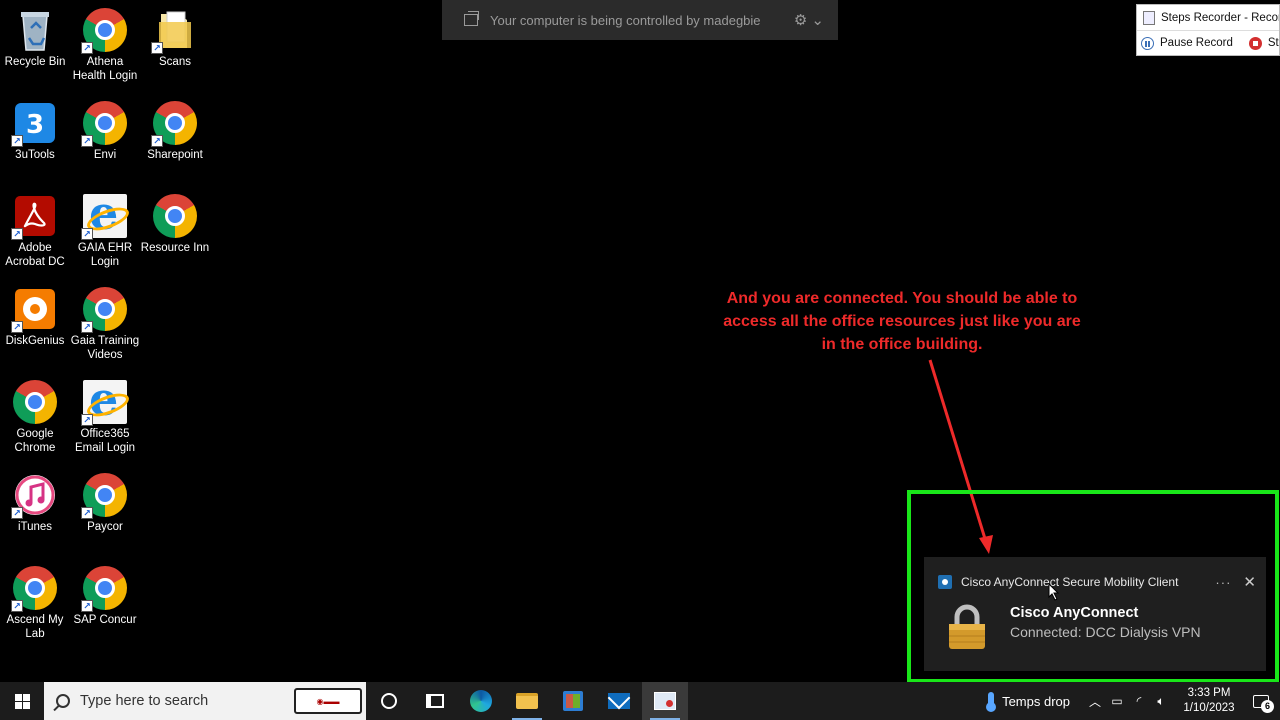  What do you see at coordinates (35, 30) in the screenshot?
I see `recycle-bin-icon` at bounding box center [35, 30].